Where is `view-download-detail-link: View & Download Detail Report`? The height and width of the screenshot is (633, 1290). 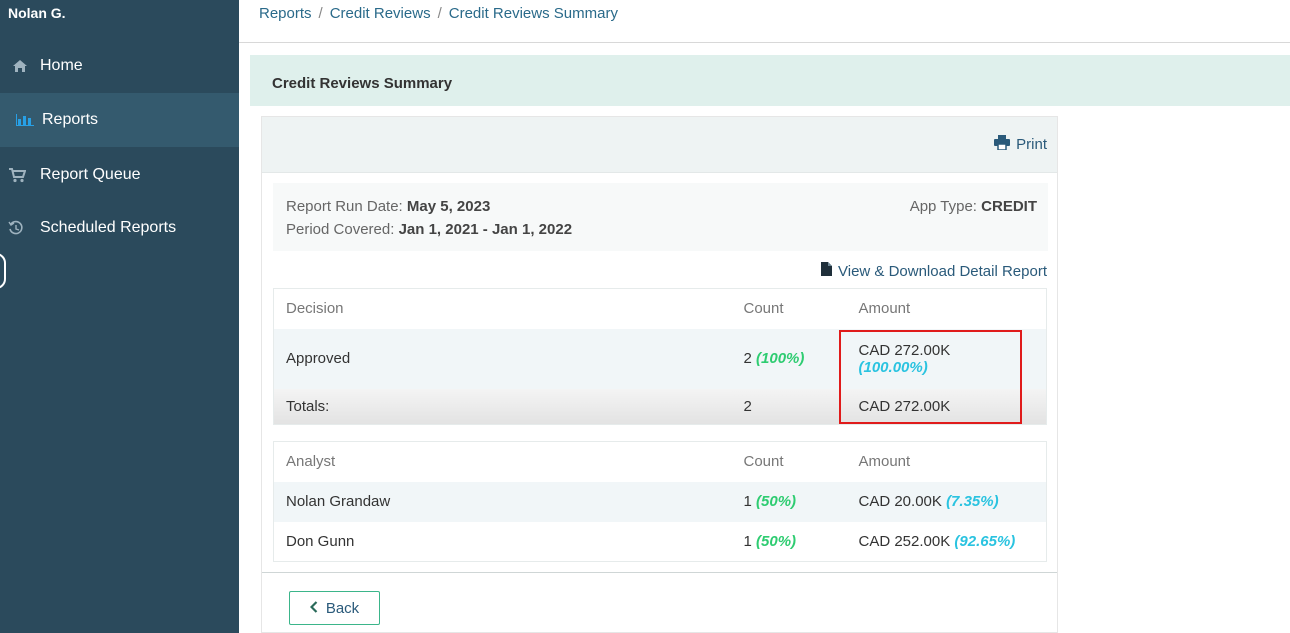
view-download-detail-link: View & Download Detail Report is located at coordinates (934, 271).